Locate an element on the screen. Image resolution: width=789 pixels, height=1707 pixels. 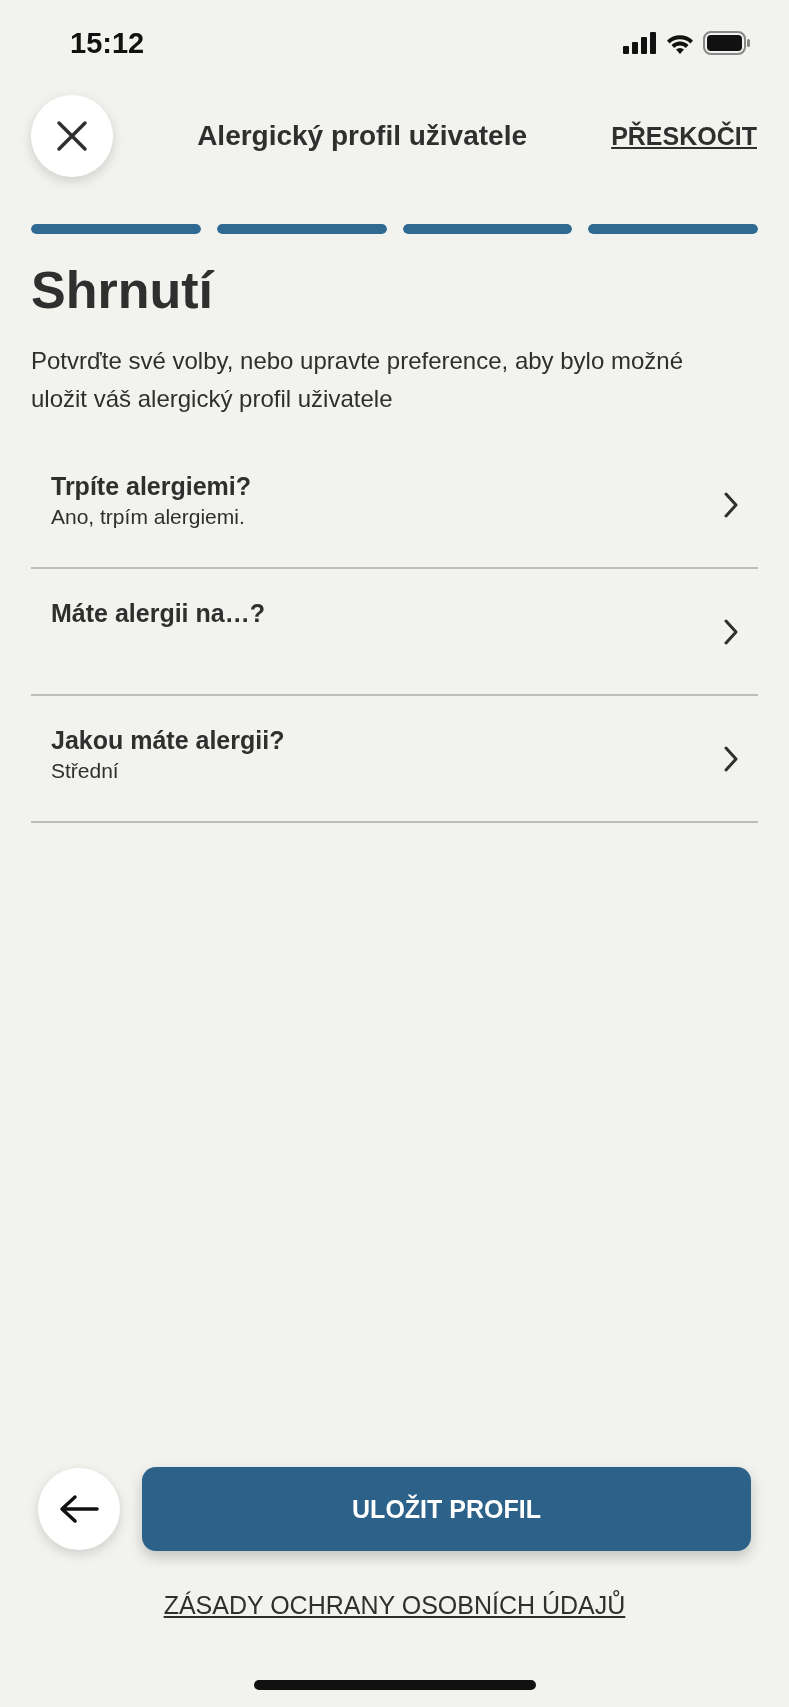
signal-icon is located at coordinates (640, 43).